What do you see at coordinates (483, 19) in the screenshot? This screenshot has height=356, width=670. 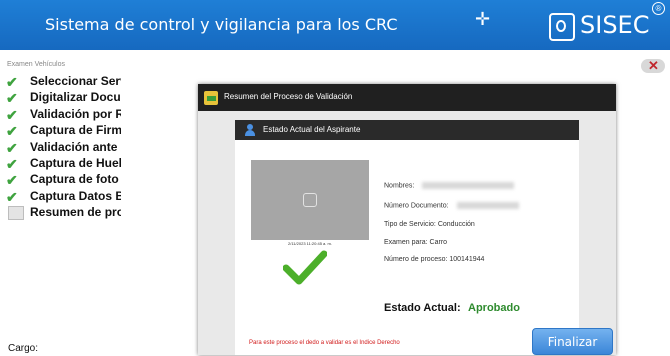 I see `crosshair-cursor-icon: ✛` at bounding box center [483, 19].